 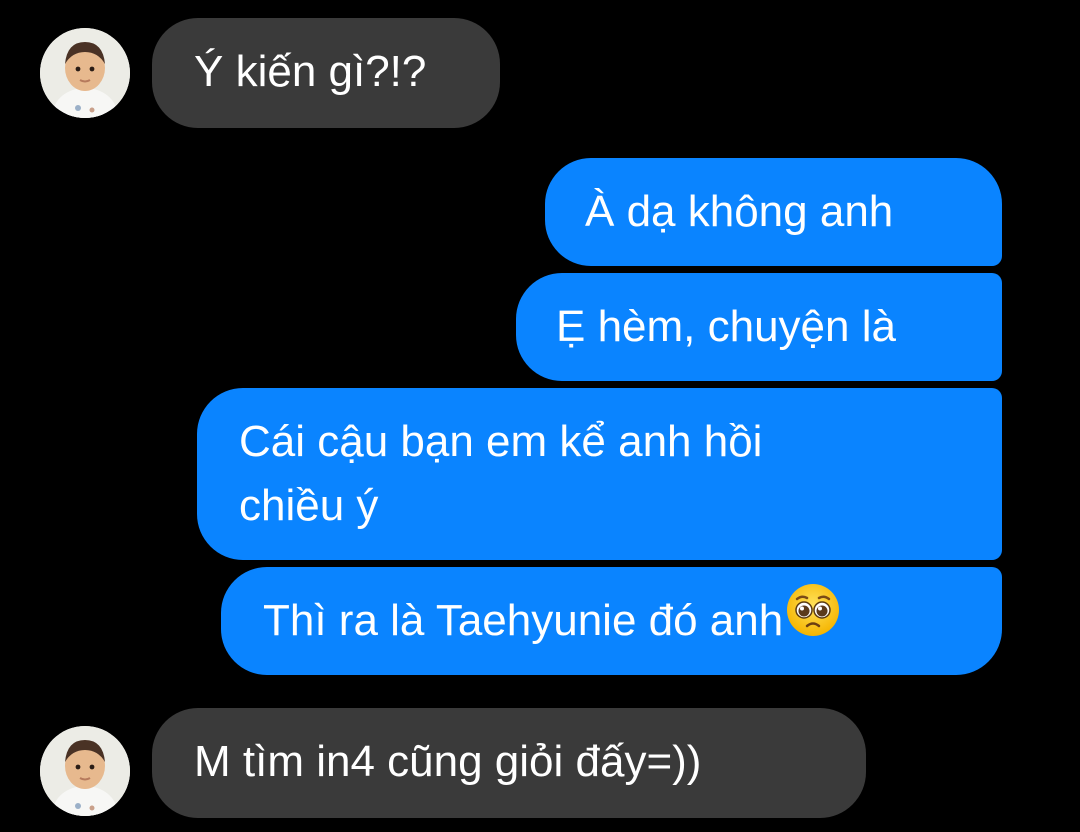 What do you see at coordinates (813, 619) in the screenshot?
I see `pleading-face-icon` at bounding box center [813, 619].